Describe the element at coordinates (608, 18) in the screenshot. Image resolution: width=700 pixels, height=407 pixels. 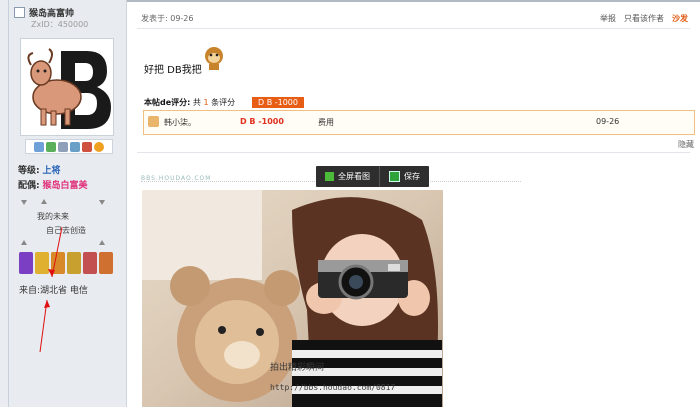
I see `report-link: 举报` at that location.